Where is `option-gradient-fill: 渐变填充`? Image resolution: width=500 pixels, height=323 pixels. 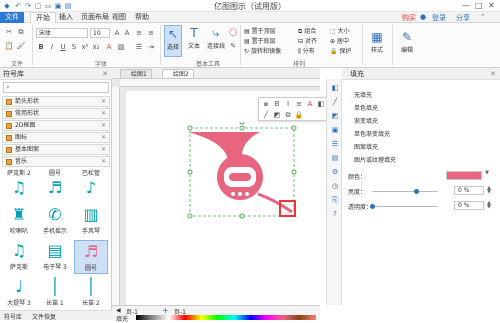 option-gradient-fill: 渐变填充 is located at coordinates (366, 120).